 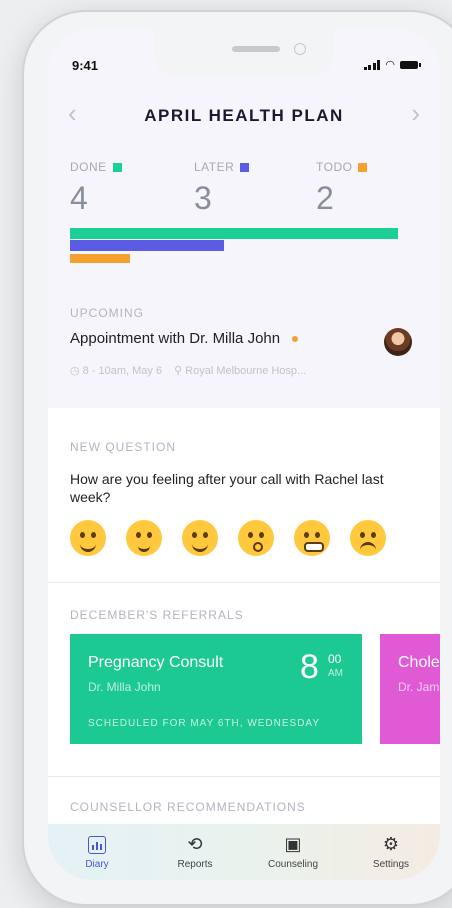 I want to click on signal-icon, so click(x=372, y=64).